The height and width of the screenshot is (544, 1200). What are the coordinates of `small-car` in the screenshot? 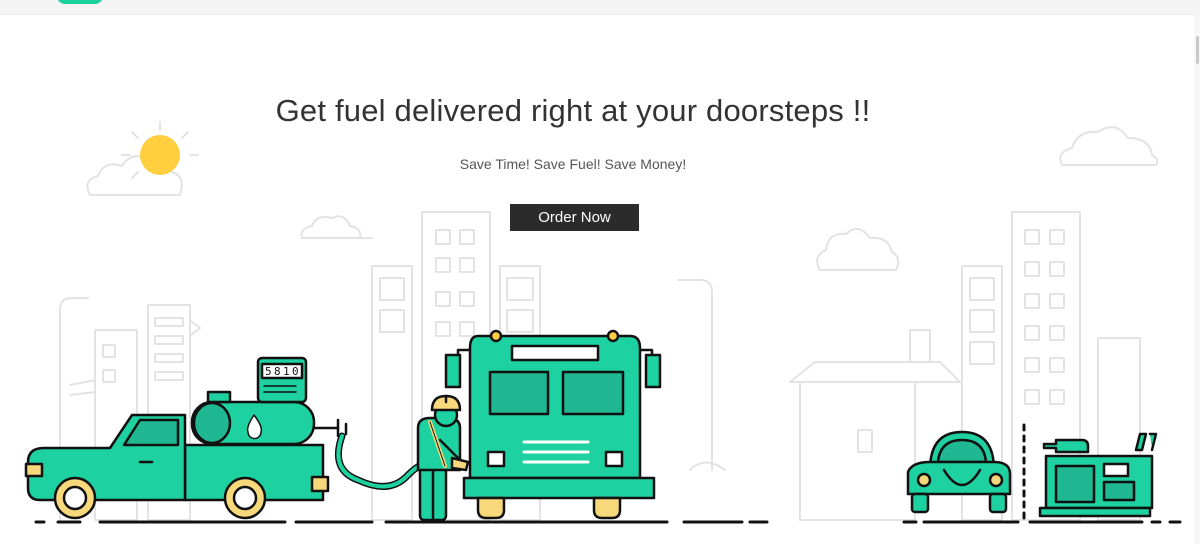 It's located at (959, 472).